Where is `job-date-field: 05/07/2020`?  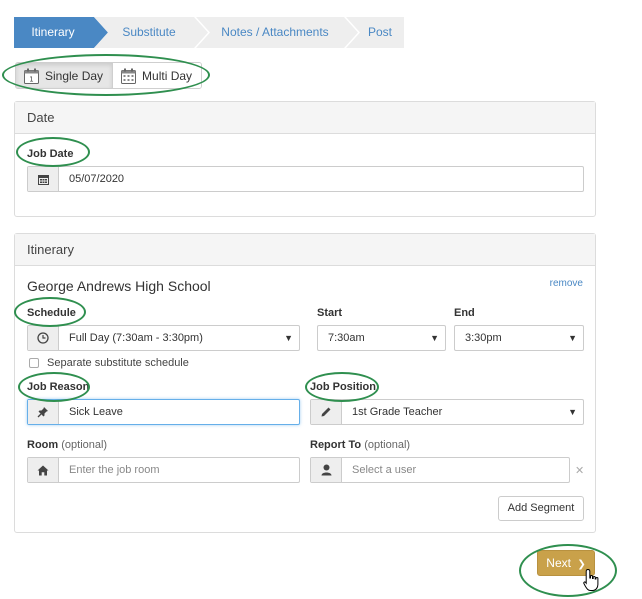 job-date-field: 05/07/2020 is located at coordinates (305, 179).